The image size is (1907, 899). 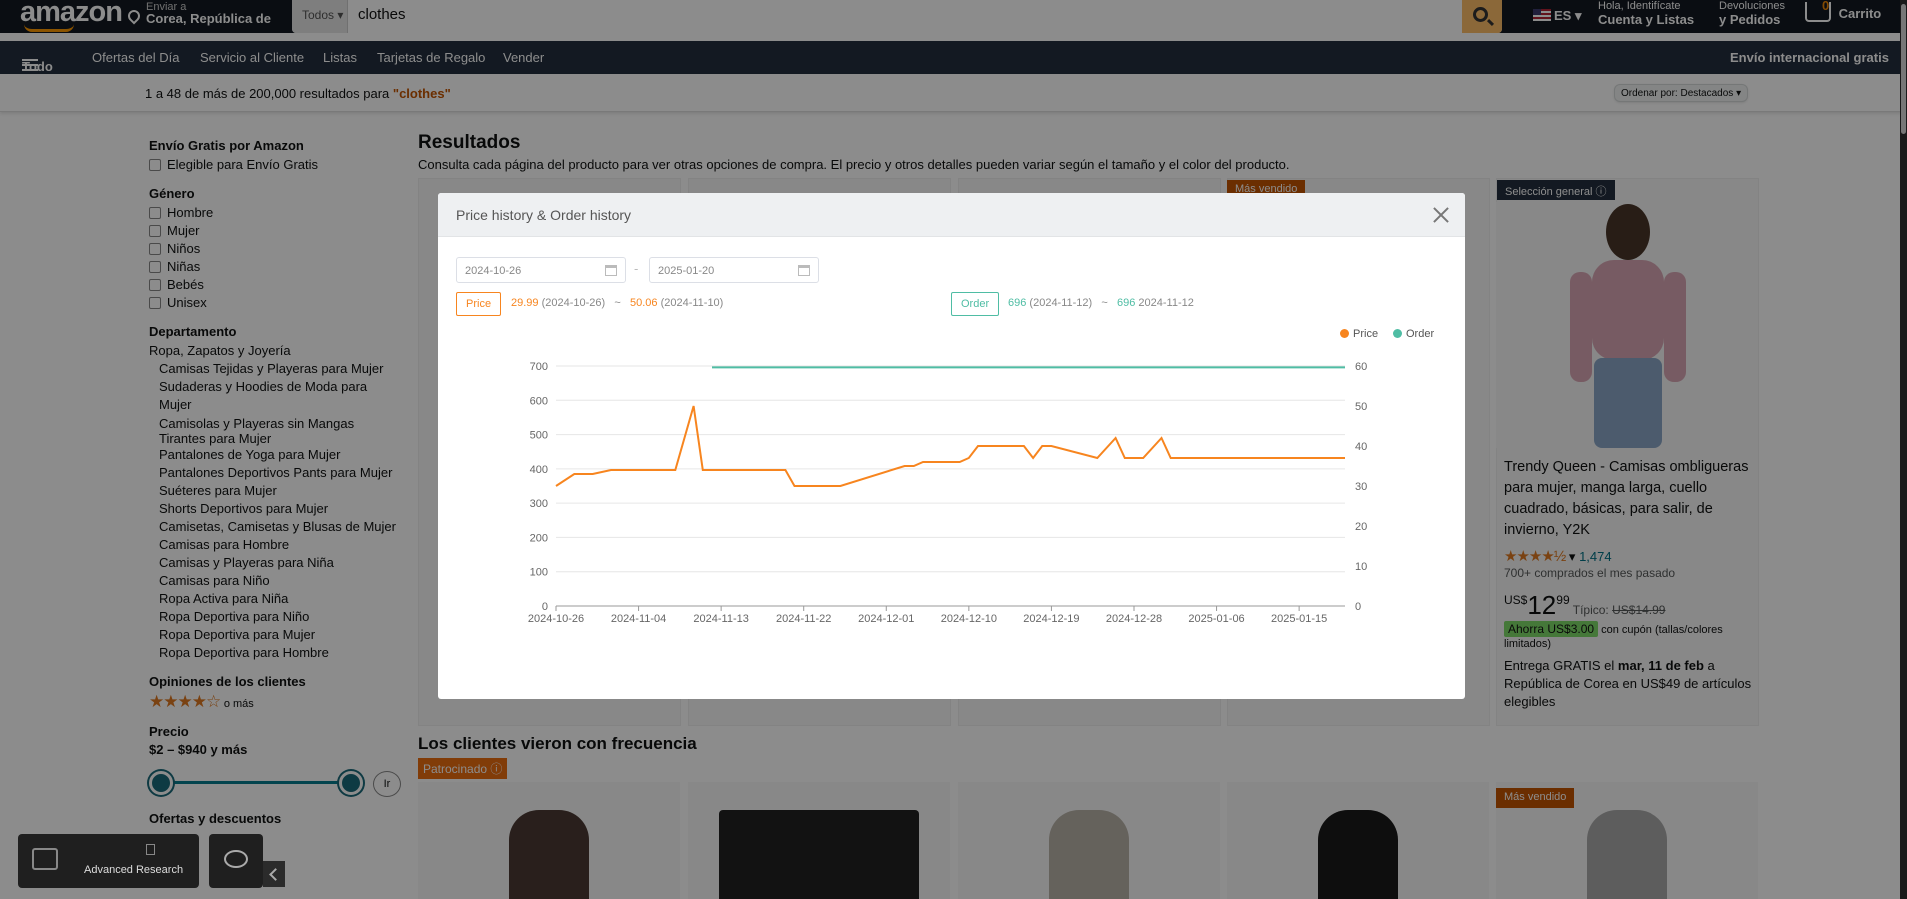 I want to click on y-right-tick-label: 30, so click(x=1361, y=487).